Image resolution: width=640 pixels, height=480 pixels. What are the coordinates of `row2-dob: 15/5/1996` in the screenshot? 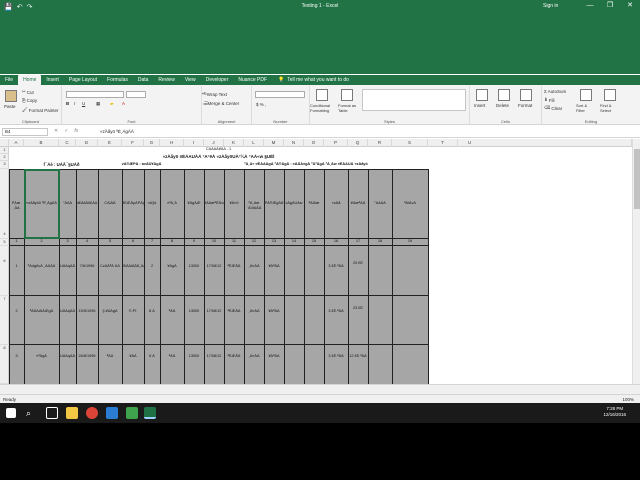 It's located at (87, 311).